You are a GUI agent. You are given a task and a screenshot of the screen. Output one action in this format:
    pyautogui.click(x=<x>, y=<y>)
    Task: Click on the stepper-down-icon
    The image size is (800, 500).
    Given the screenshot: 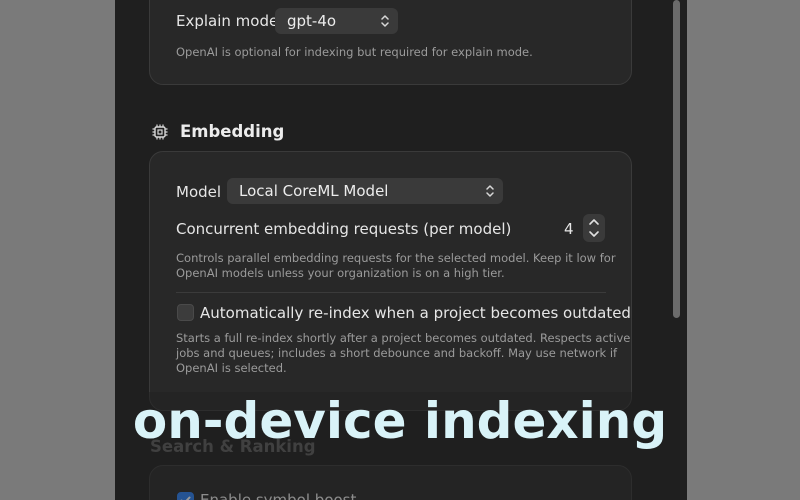 What is the action you would take?
    pyautogui.click(x=594, y=234)
    